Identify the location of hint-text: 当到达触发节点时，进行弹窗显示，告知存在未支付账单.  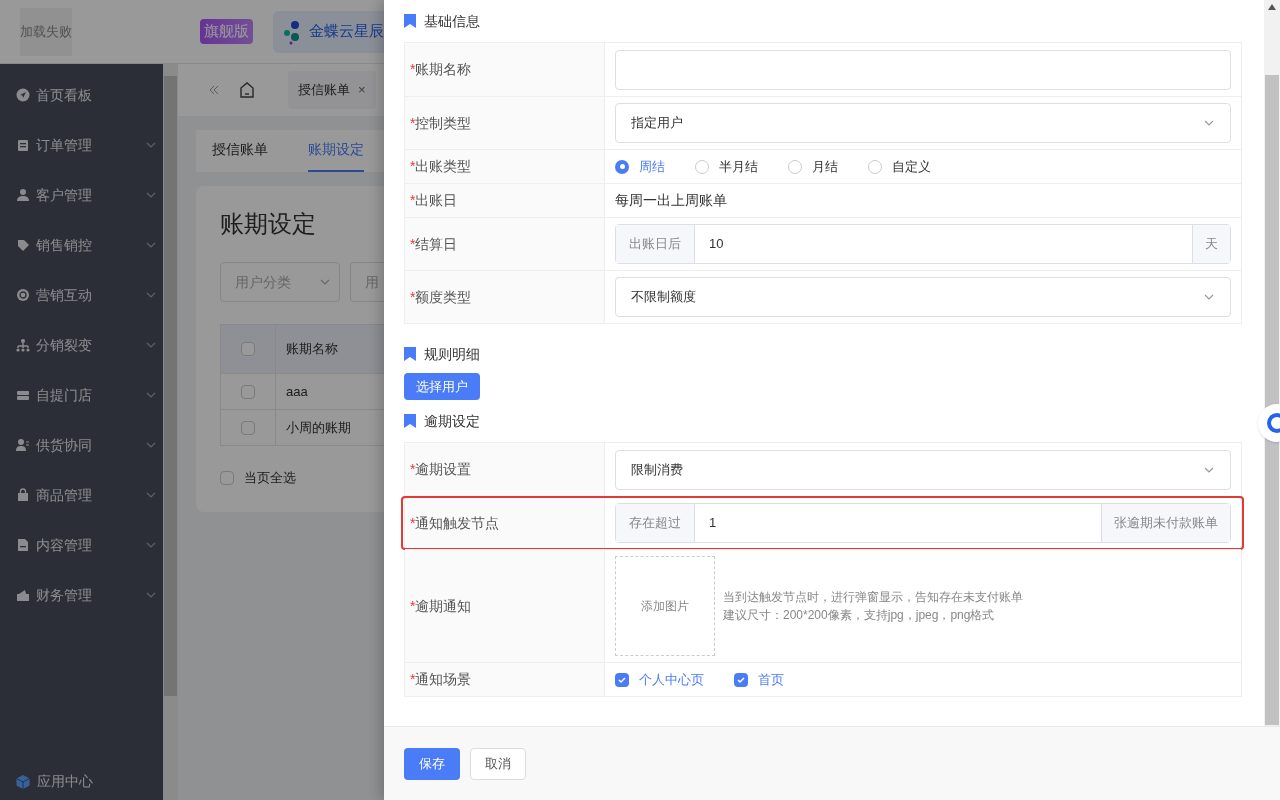
(873, 597).